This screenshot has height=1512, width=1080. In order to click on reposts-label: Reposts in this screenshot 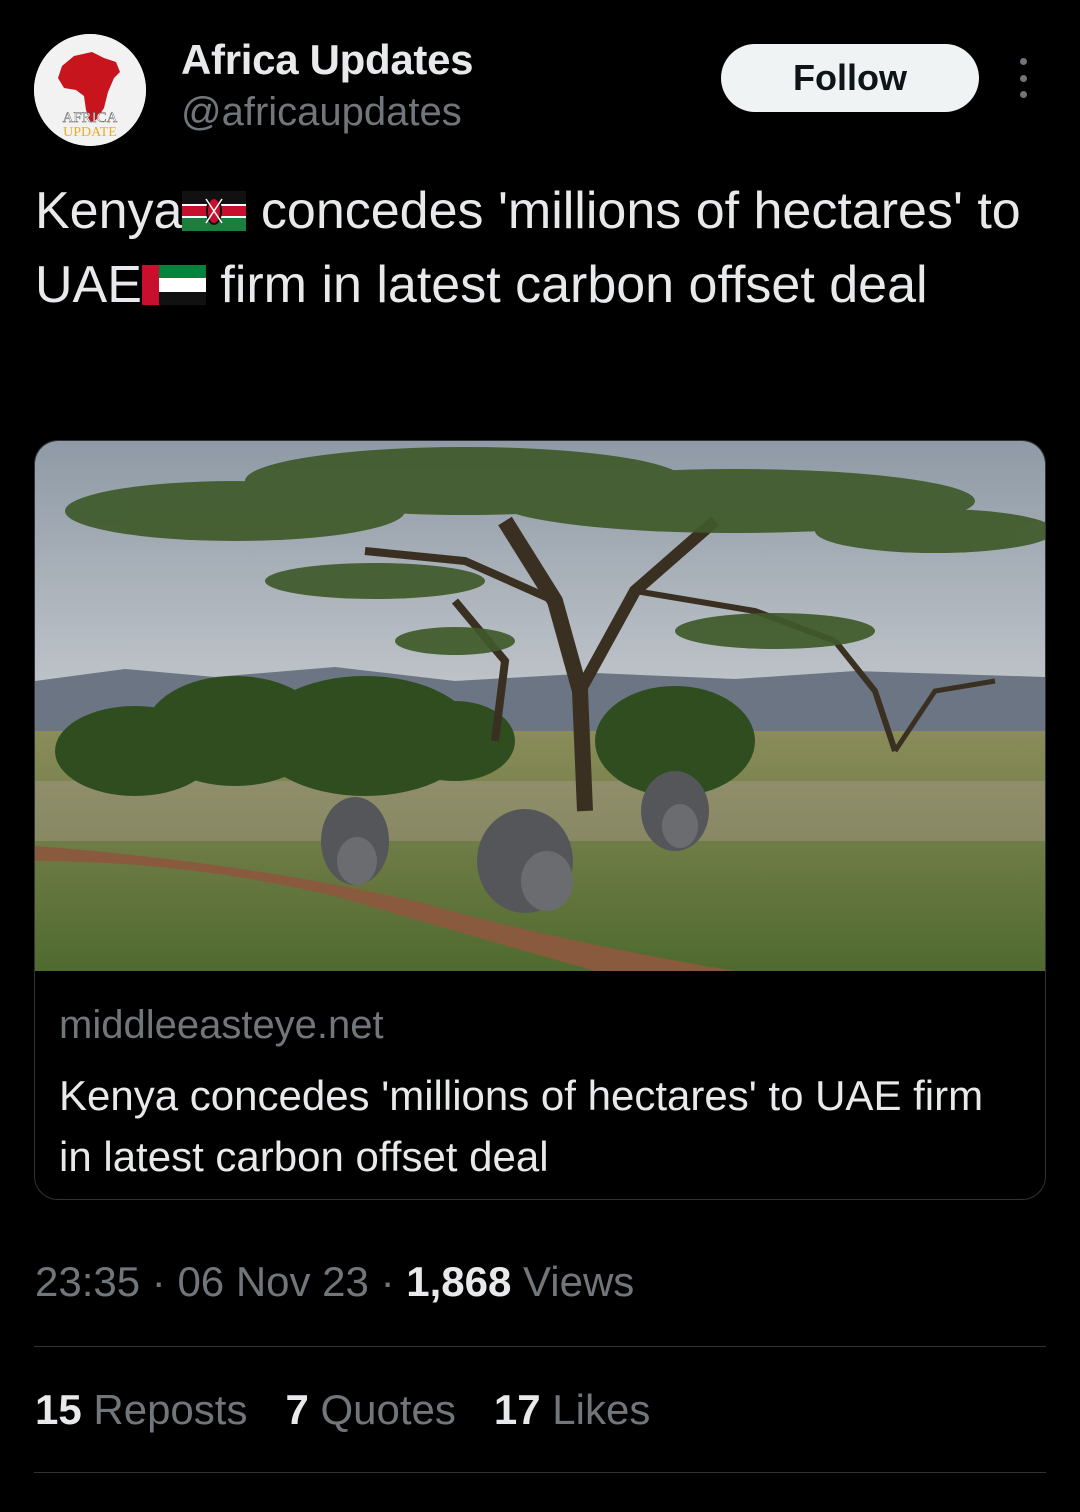, I will do `click(164, 1409)`.